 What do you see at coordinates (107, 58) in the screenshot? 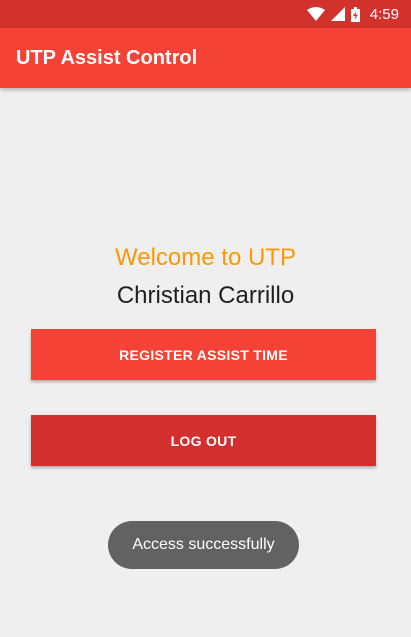
I see `app-title: UTP Assist Control` at bounding box center [107, 58].